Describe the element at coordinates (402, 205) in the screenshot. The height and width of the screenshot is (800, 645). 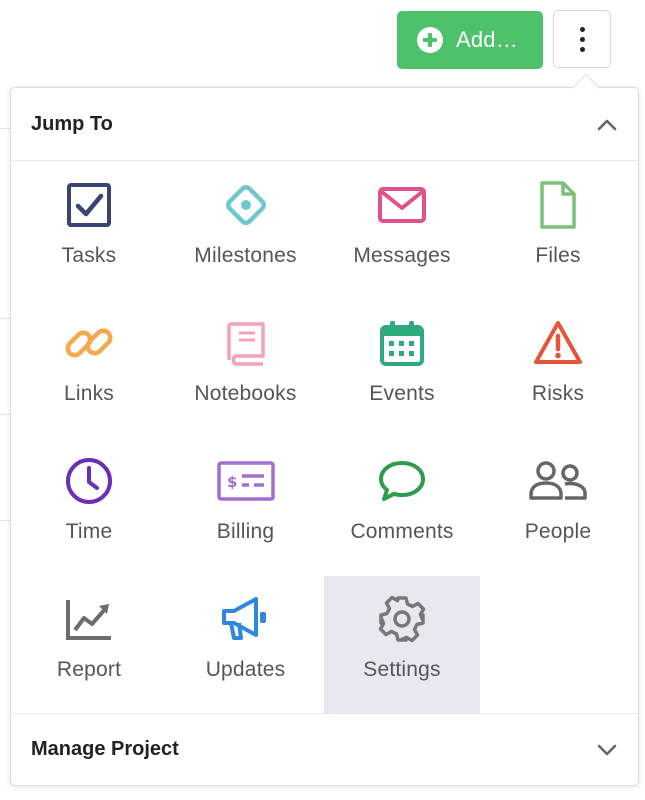
I see `envelope-icon` at that location.